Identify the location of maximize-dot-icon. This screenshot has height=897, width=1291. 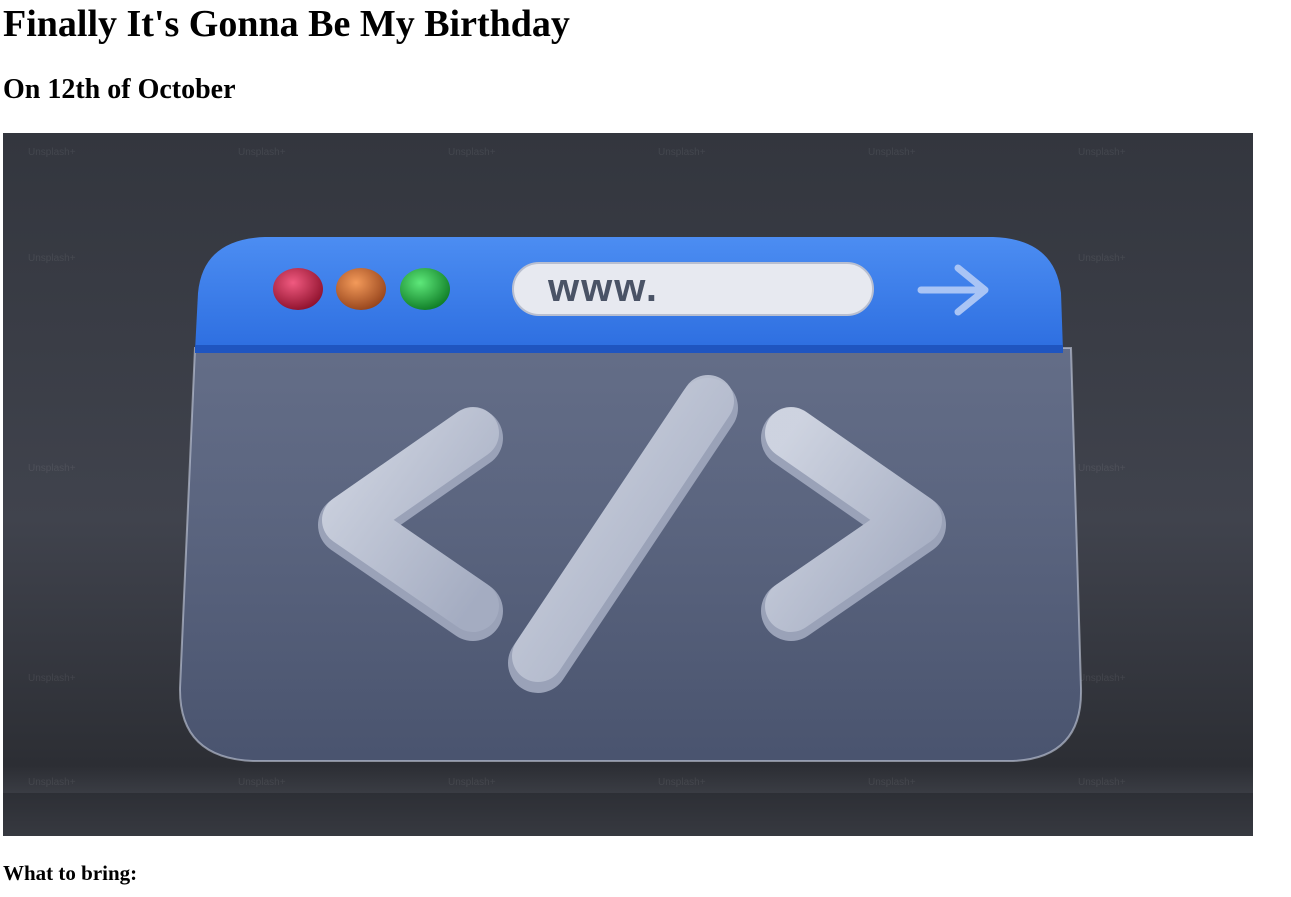
(425, 289).